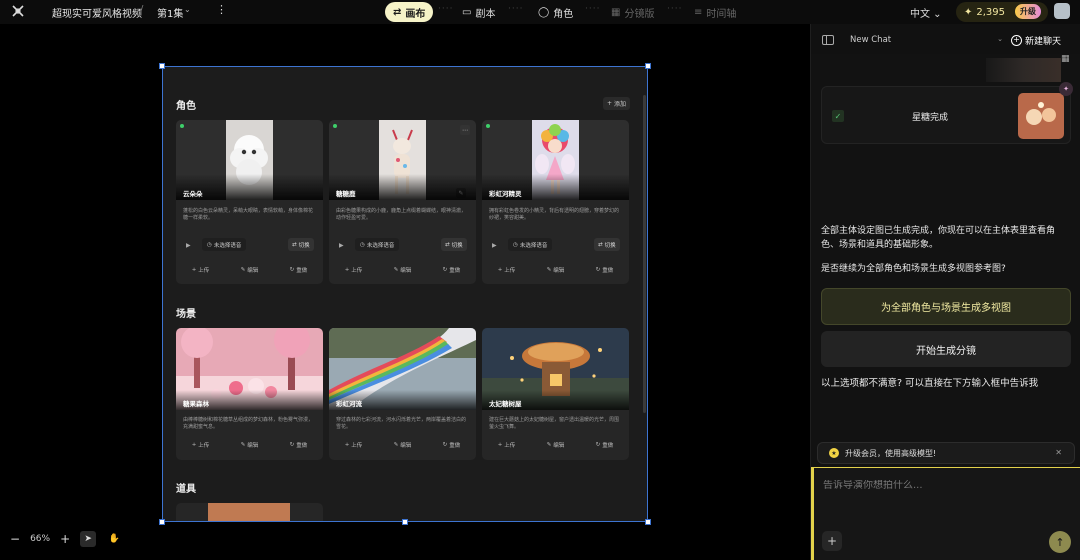 This screenshot has width=1080, height=560. What do you see at coordinates (170, 12) in the screenshot?
I see `episode-selector: 第1集` at bounding box center [170, 12].